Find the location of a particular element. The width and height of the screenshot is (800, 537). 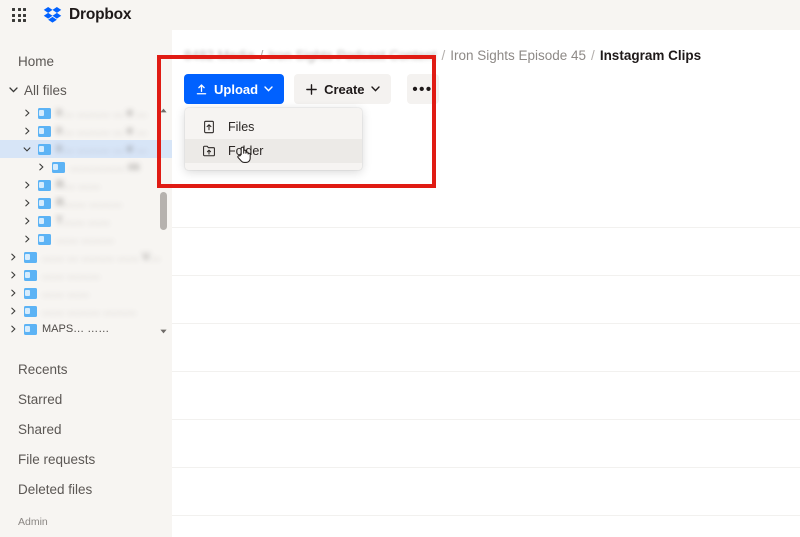

sidebar-item-home: Home is located at coordinates (86, 61).